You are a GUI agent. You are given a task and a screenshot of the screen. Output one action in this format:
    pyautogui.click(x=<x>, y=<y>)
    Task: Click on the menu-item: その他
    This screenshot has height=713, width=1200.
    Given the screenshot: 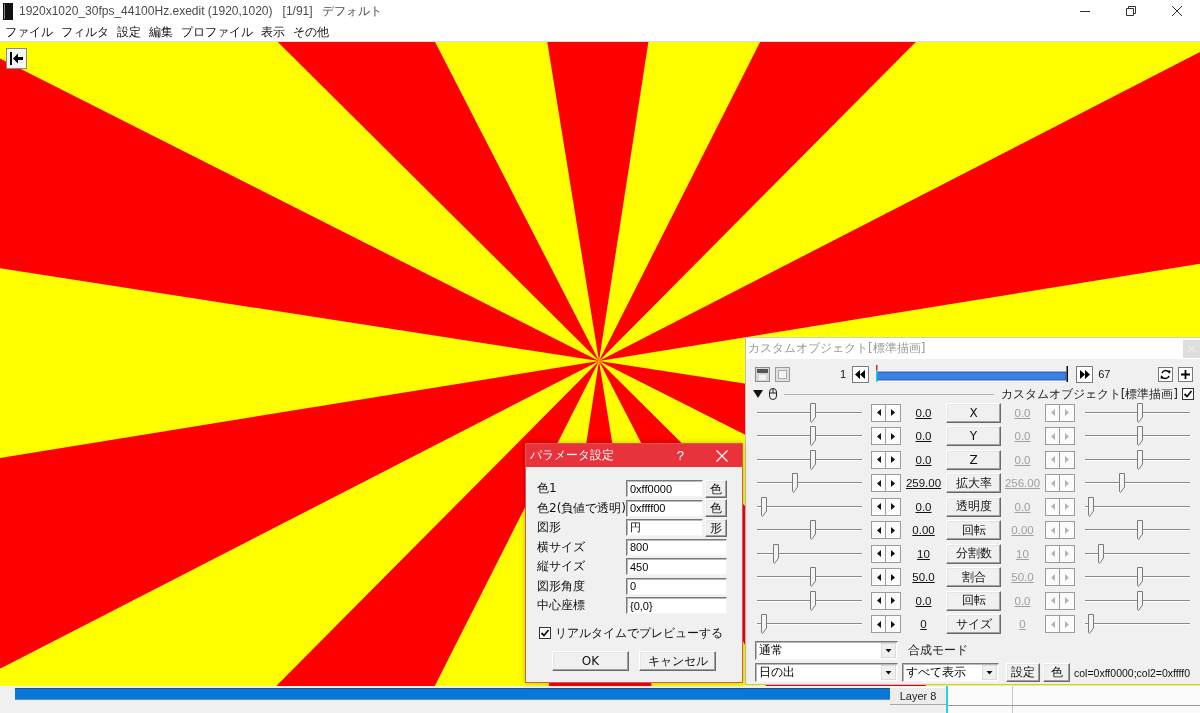 What is the action you would take?
    pyautogui.click(x=311, y=31)
    